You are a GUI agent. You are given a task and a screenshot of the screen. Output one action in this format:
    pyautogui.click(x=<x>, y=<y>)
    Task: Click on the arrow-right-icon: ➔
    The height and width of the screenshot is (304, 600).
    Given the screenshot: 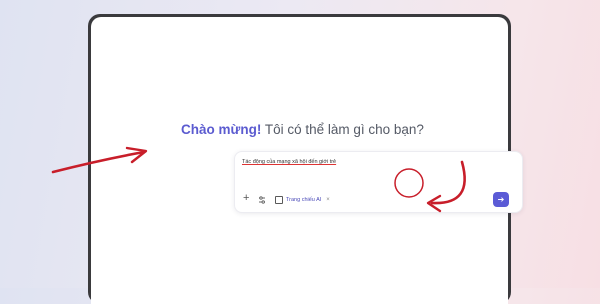 What is the action you would take?
    pyautogui.click(x=501, y=199)
    